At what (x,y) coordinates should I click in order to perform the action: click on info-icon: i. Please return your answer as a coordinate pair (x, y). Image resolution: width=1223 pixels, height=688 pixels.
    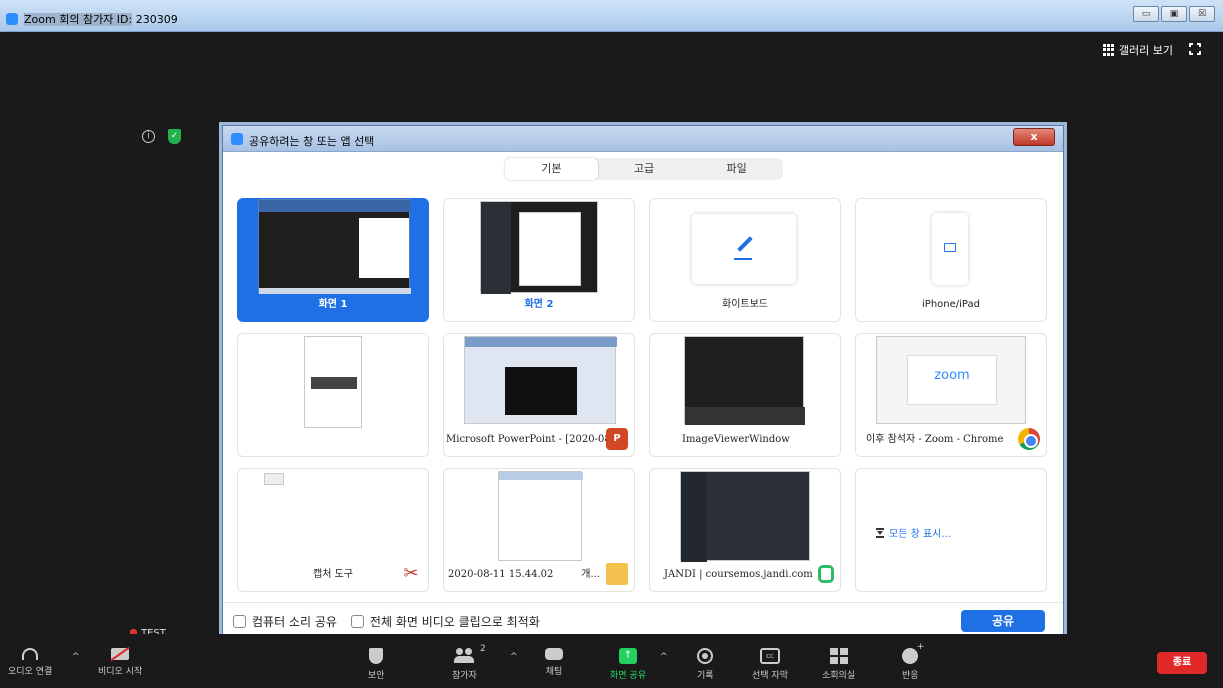
    Looking at the image, I should click on (148, 136).